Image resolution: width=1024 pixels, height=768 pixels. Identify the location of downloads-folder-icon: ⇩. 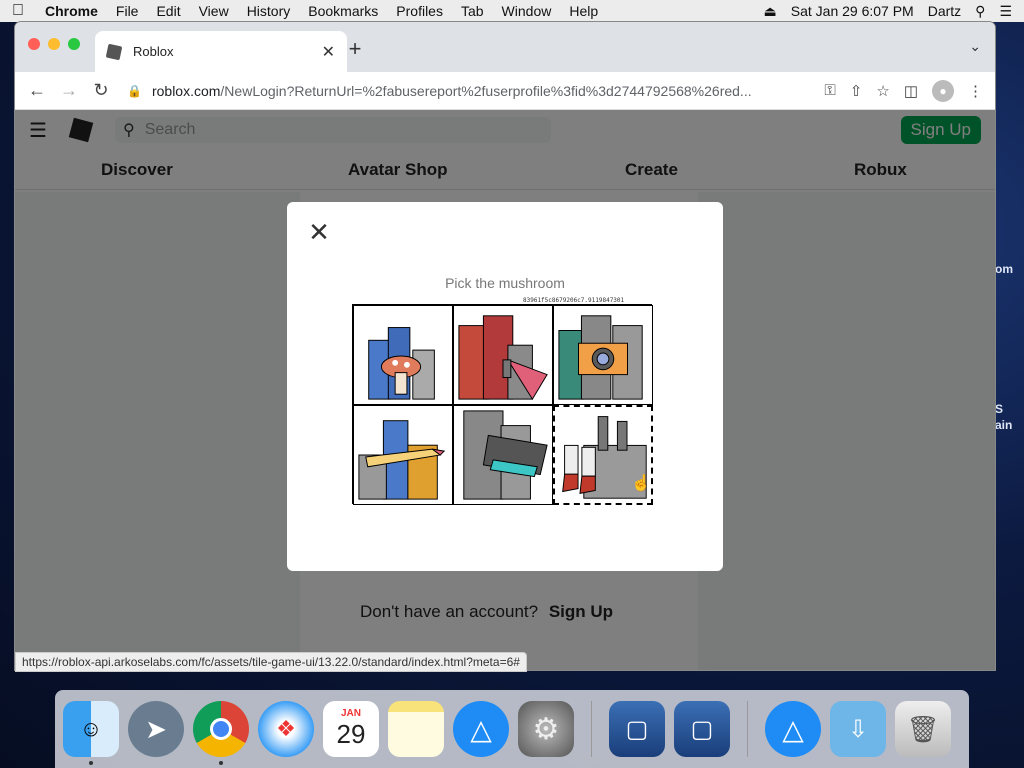
(858, 729).